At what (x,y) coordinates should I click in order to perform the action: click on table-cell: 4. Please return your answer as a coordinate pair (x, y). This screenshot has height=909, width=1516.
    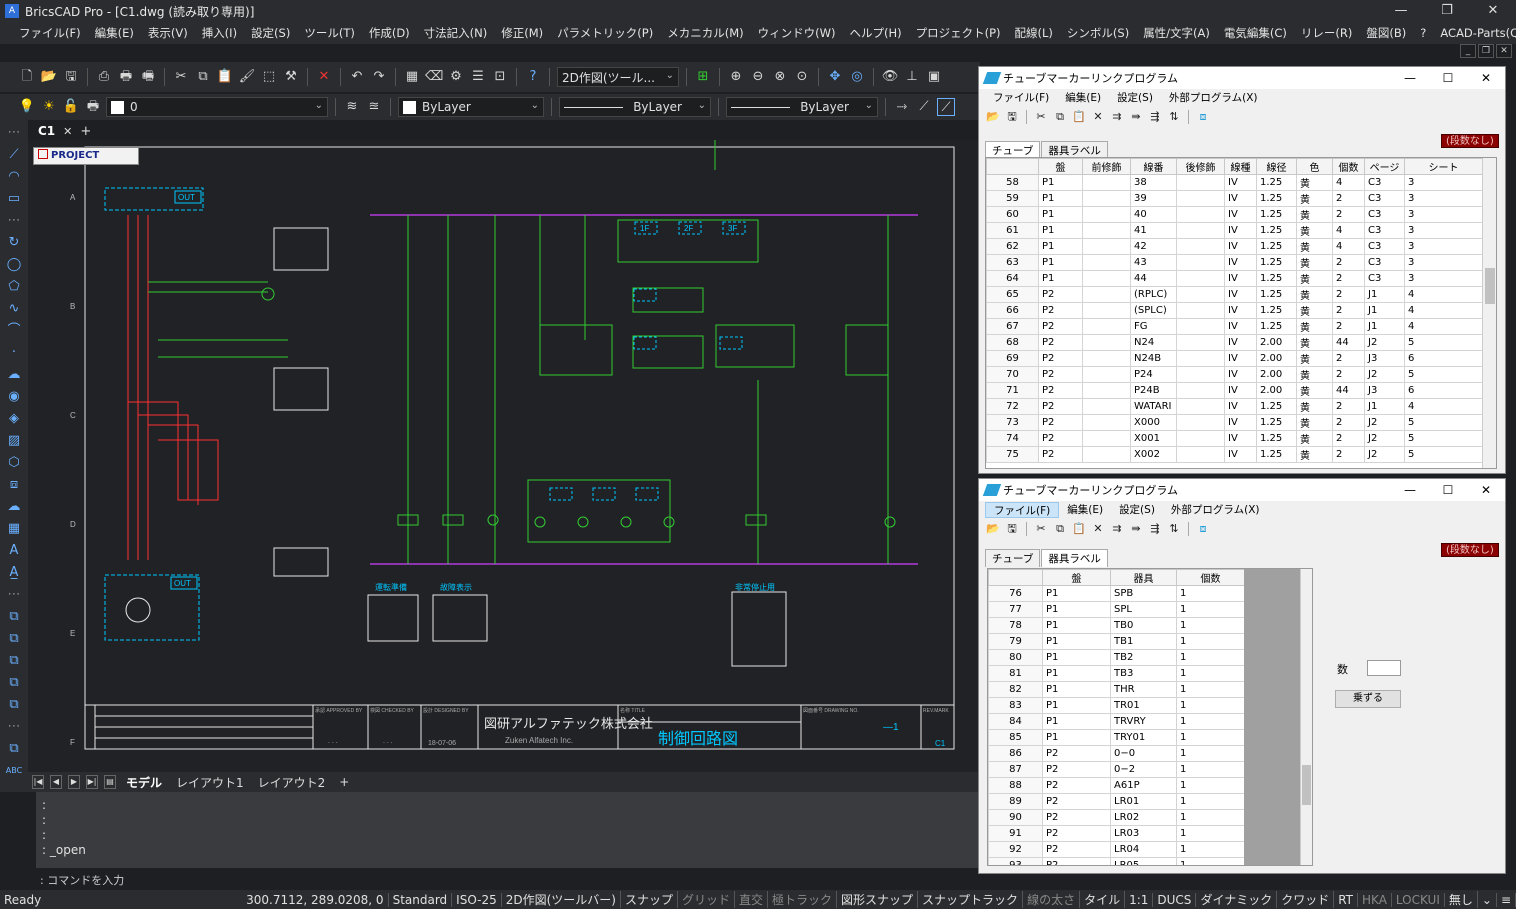
    Looking at the image, I should click on (1348, 182).